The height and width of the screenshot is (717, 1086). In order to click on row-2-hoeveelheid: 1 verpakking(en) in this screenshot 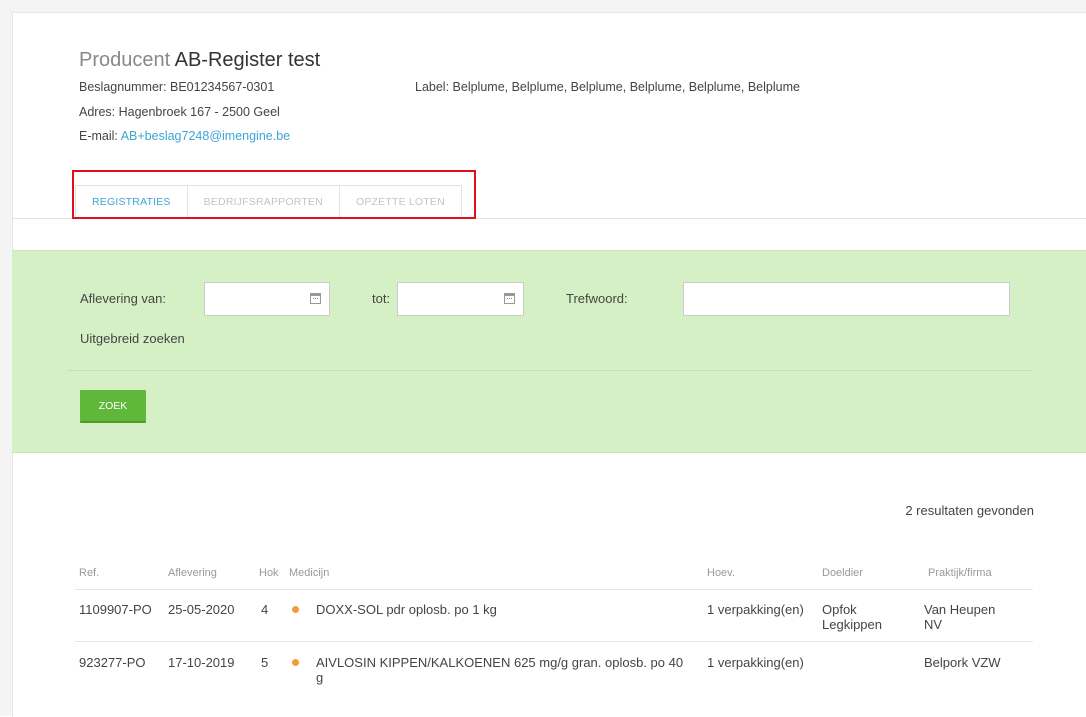, I will do `click(755, 662)`.